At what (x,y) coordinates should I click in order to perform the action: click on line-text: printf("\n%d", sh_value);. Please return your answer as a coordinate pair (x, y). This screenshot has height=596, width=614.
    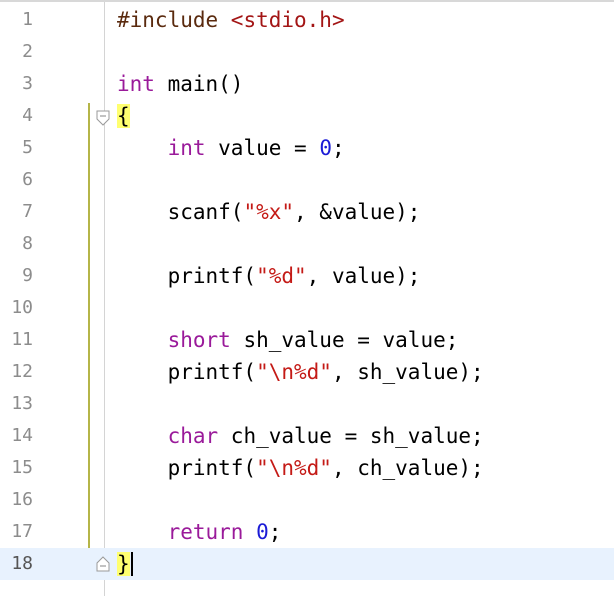
    Looking at the image, I should click on (300, 372).